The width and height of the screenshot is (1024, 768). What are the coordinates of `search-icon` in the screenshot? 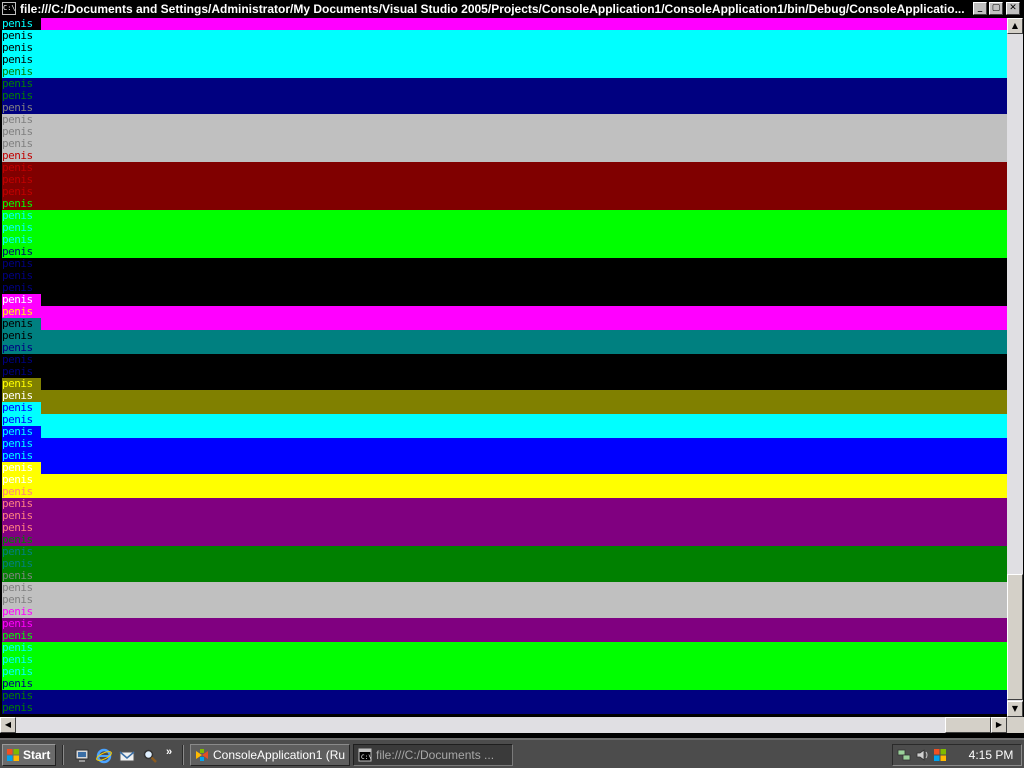 It's located at (150, 756).